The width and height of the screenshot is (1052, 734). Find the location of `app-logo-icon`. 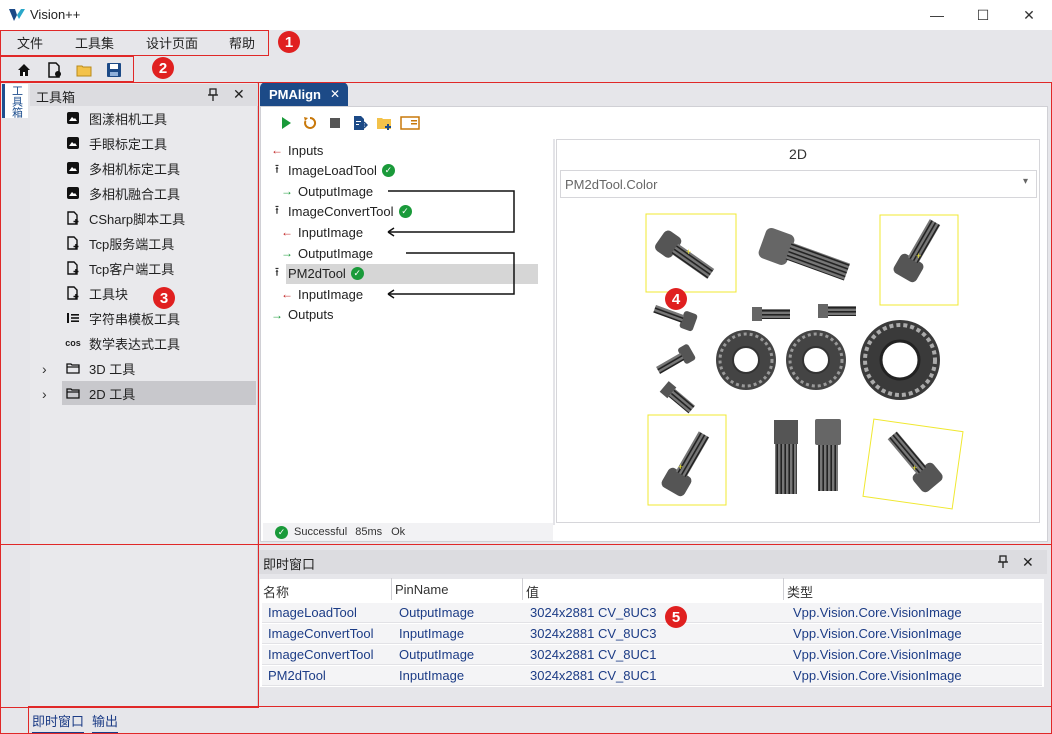

app-logo-icon is located at coordinates (17, 15).